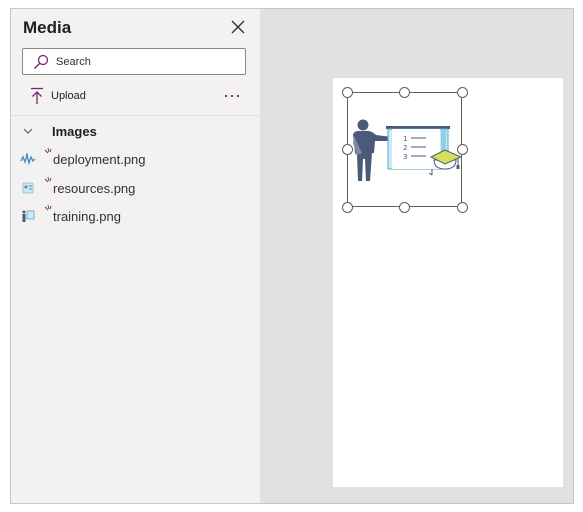 The height and width of the screenshot is (512, 583). Describe the element at coordinates (347, 149) in the screenshot. I see `resize-handle-left` at that location.